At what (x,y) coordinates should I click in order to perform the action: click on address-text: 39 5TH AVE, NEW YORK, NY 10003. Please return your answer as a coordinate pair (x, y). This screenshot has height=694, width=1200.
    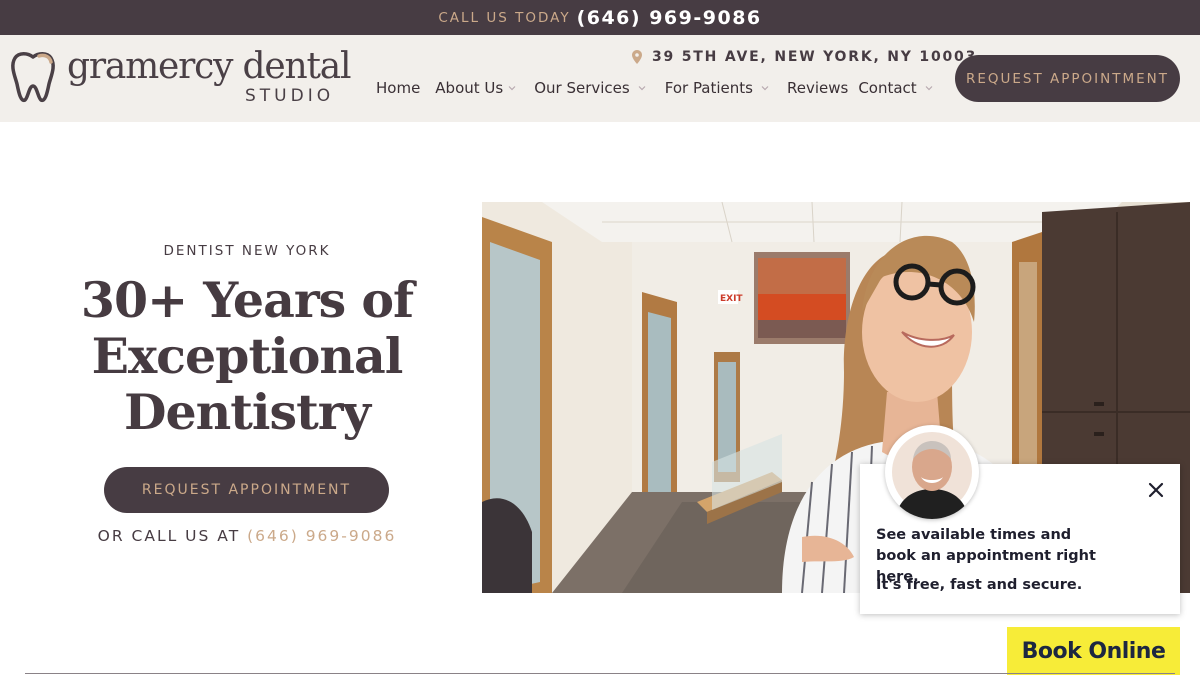
    Looking at the image, I should click on (815, 57).